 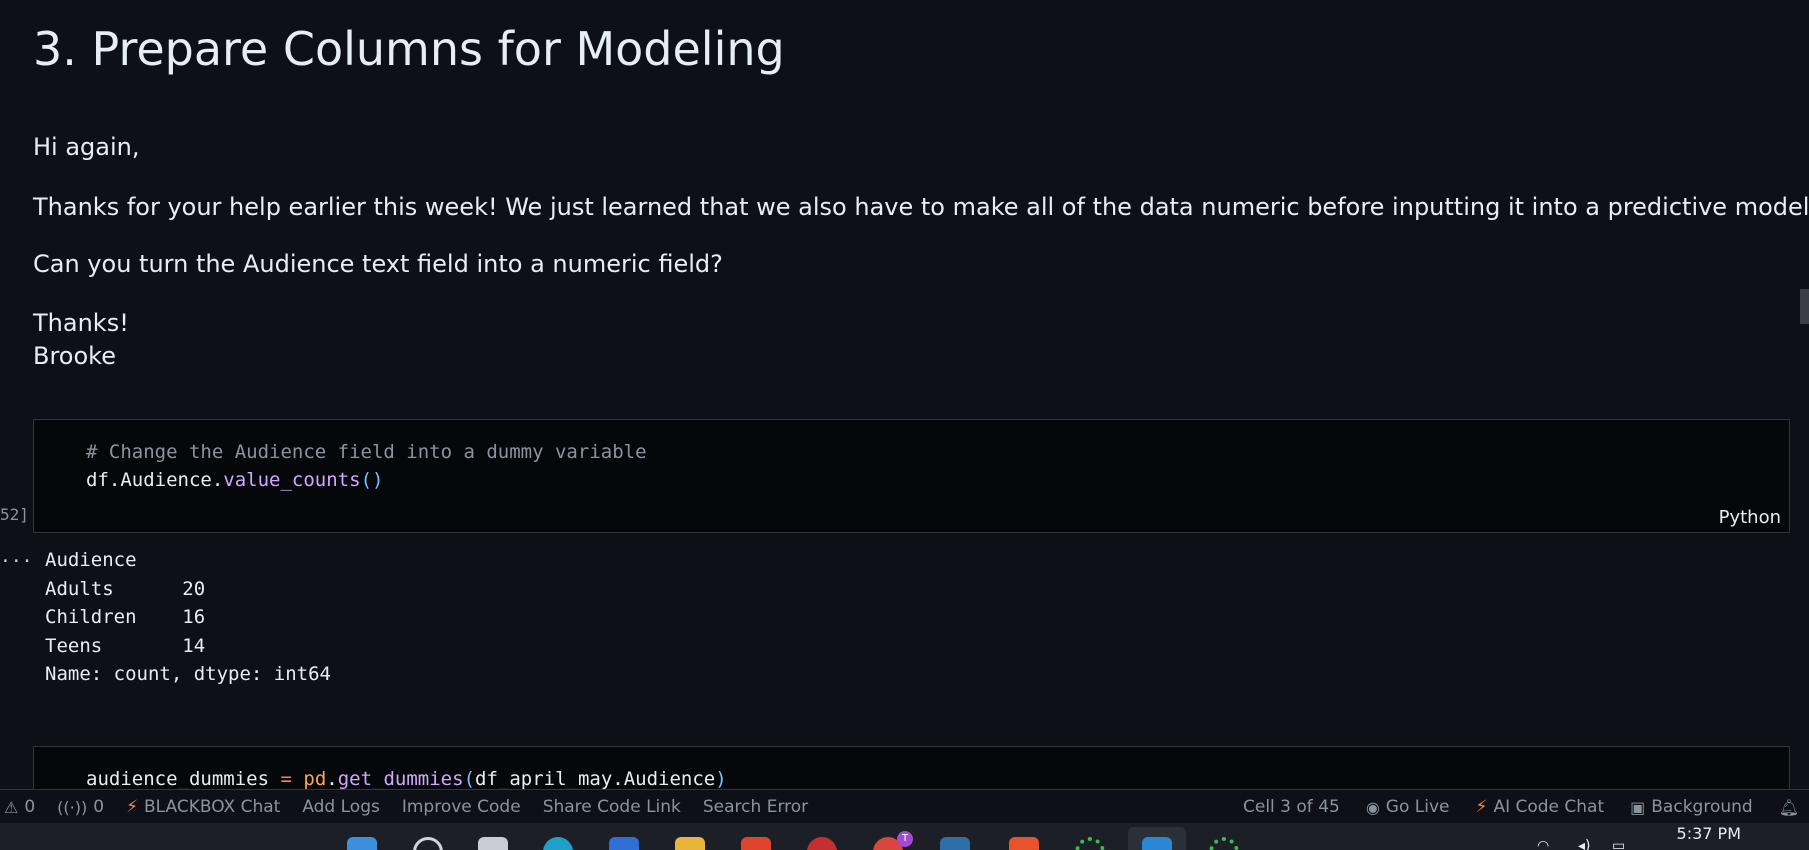 I want to click on code-paren: (), so click(x=372, y=480).